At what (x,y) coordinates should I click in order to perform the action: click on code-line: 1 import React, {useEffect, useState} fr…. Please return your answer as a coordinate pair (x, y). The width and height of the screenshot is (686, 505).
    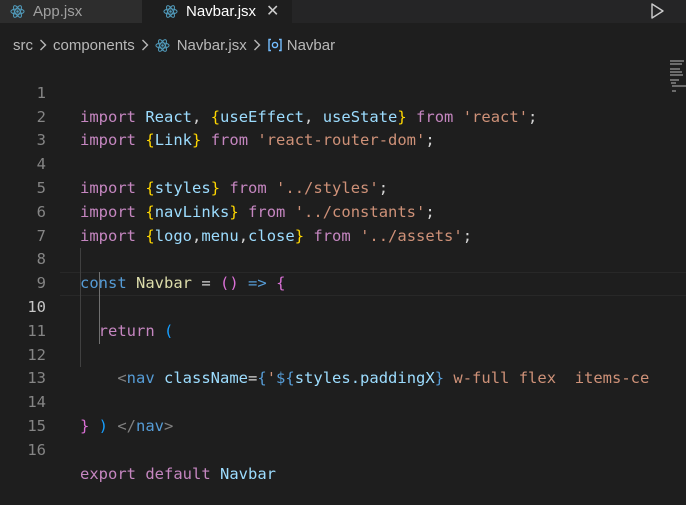
    Looking at the image, I should click on (343, 92).